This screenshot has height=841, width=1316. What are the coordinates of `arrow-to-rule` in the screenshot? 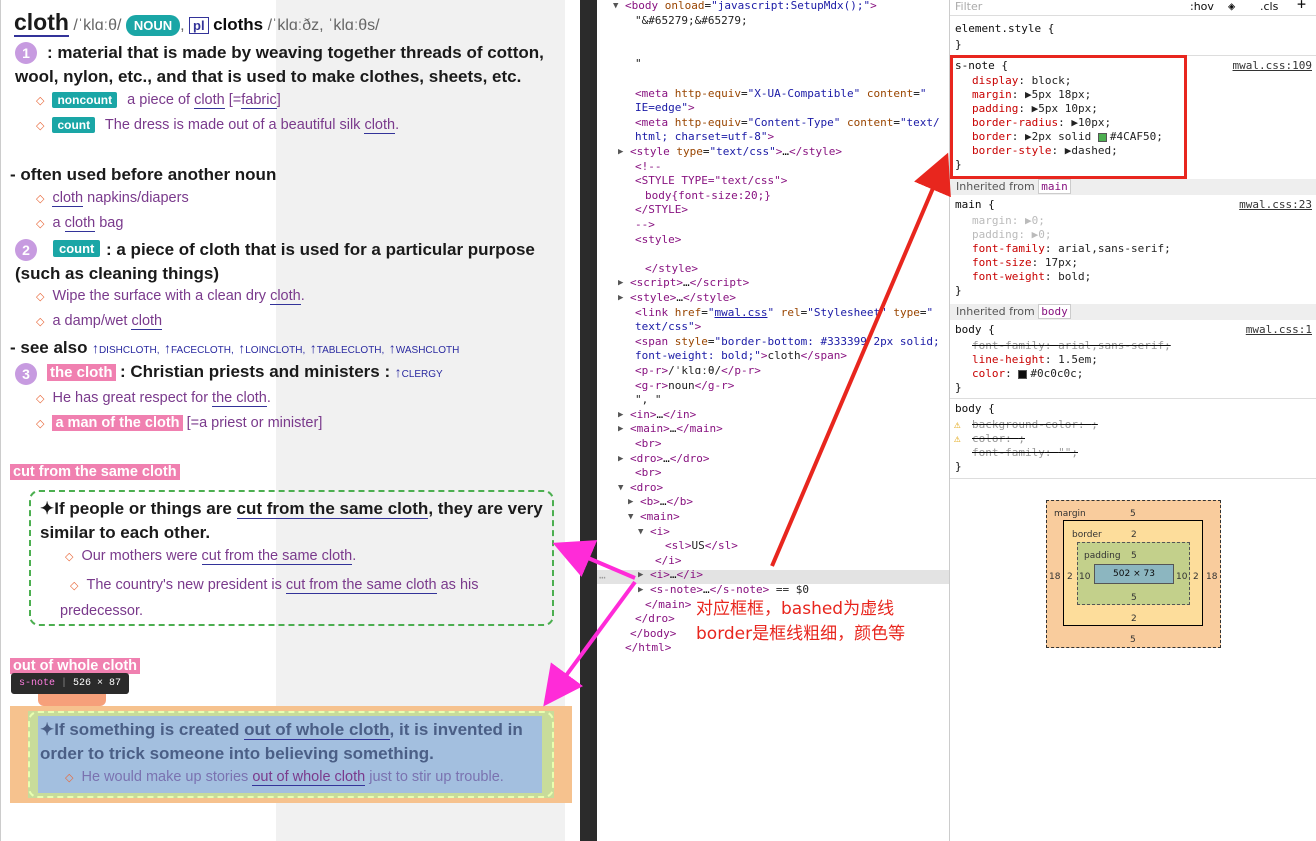 It's located at (860, 359).